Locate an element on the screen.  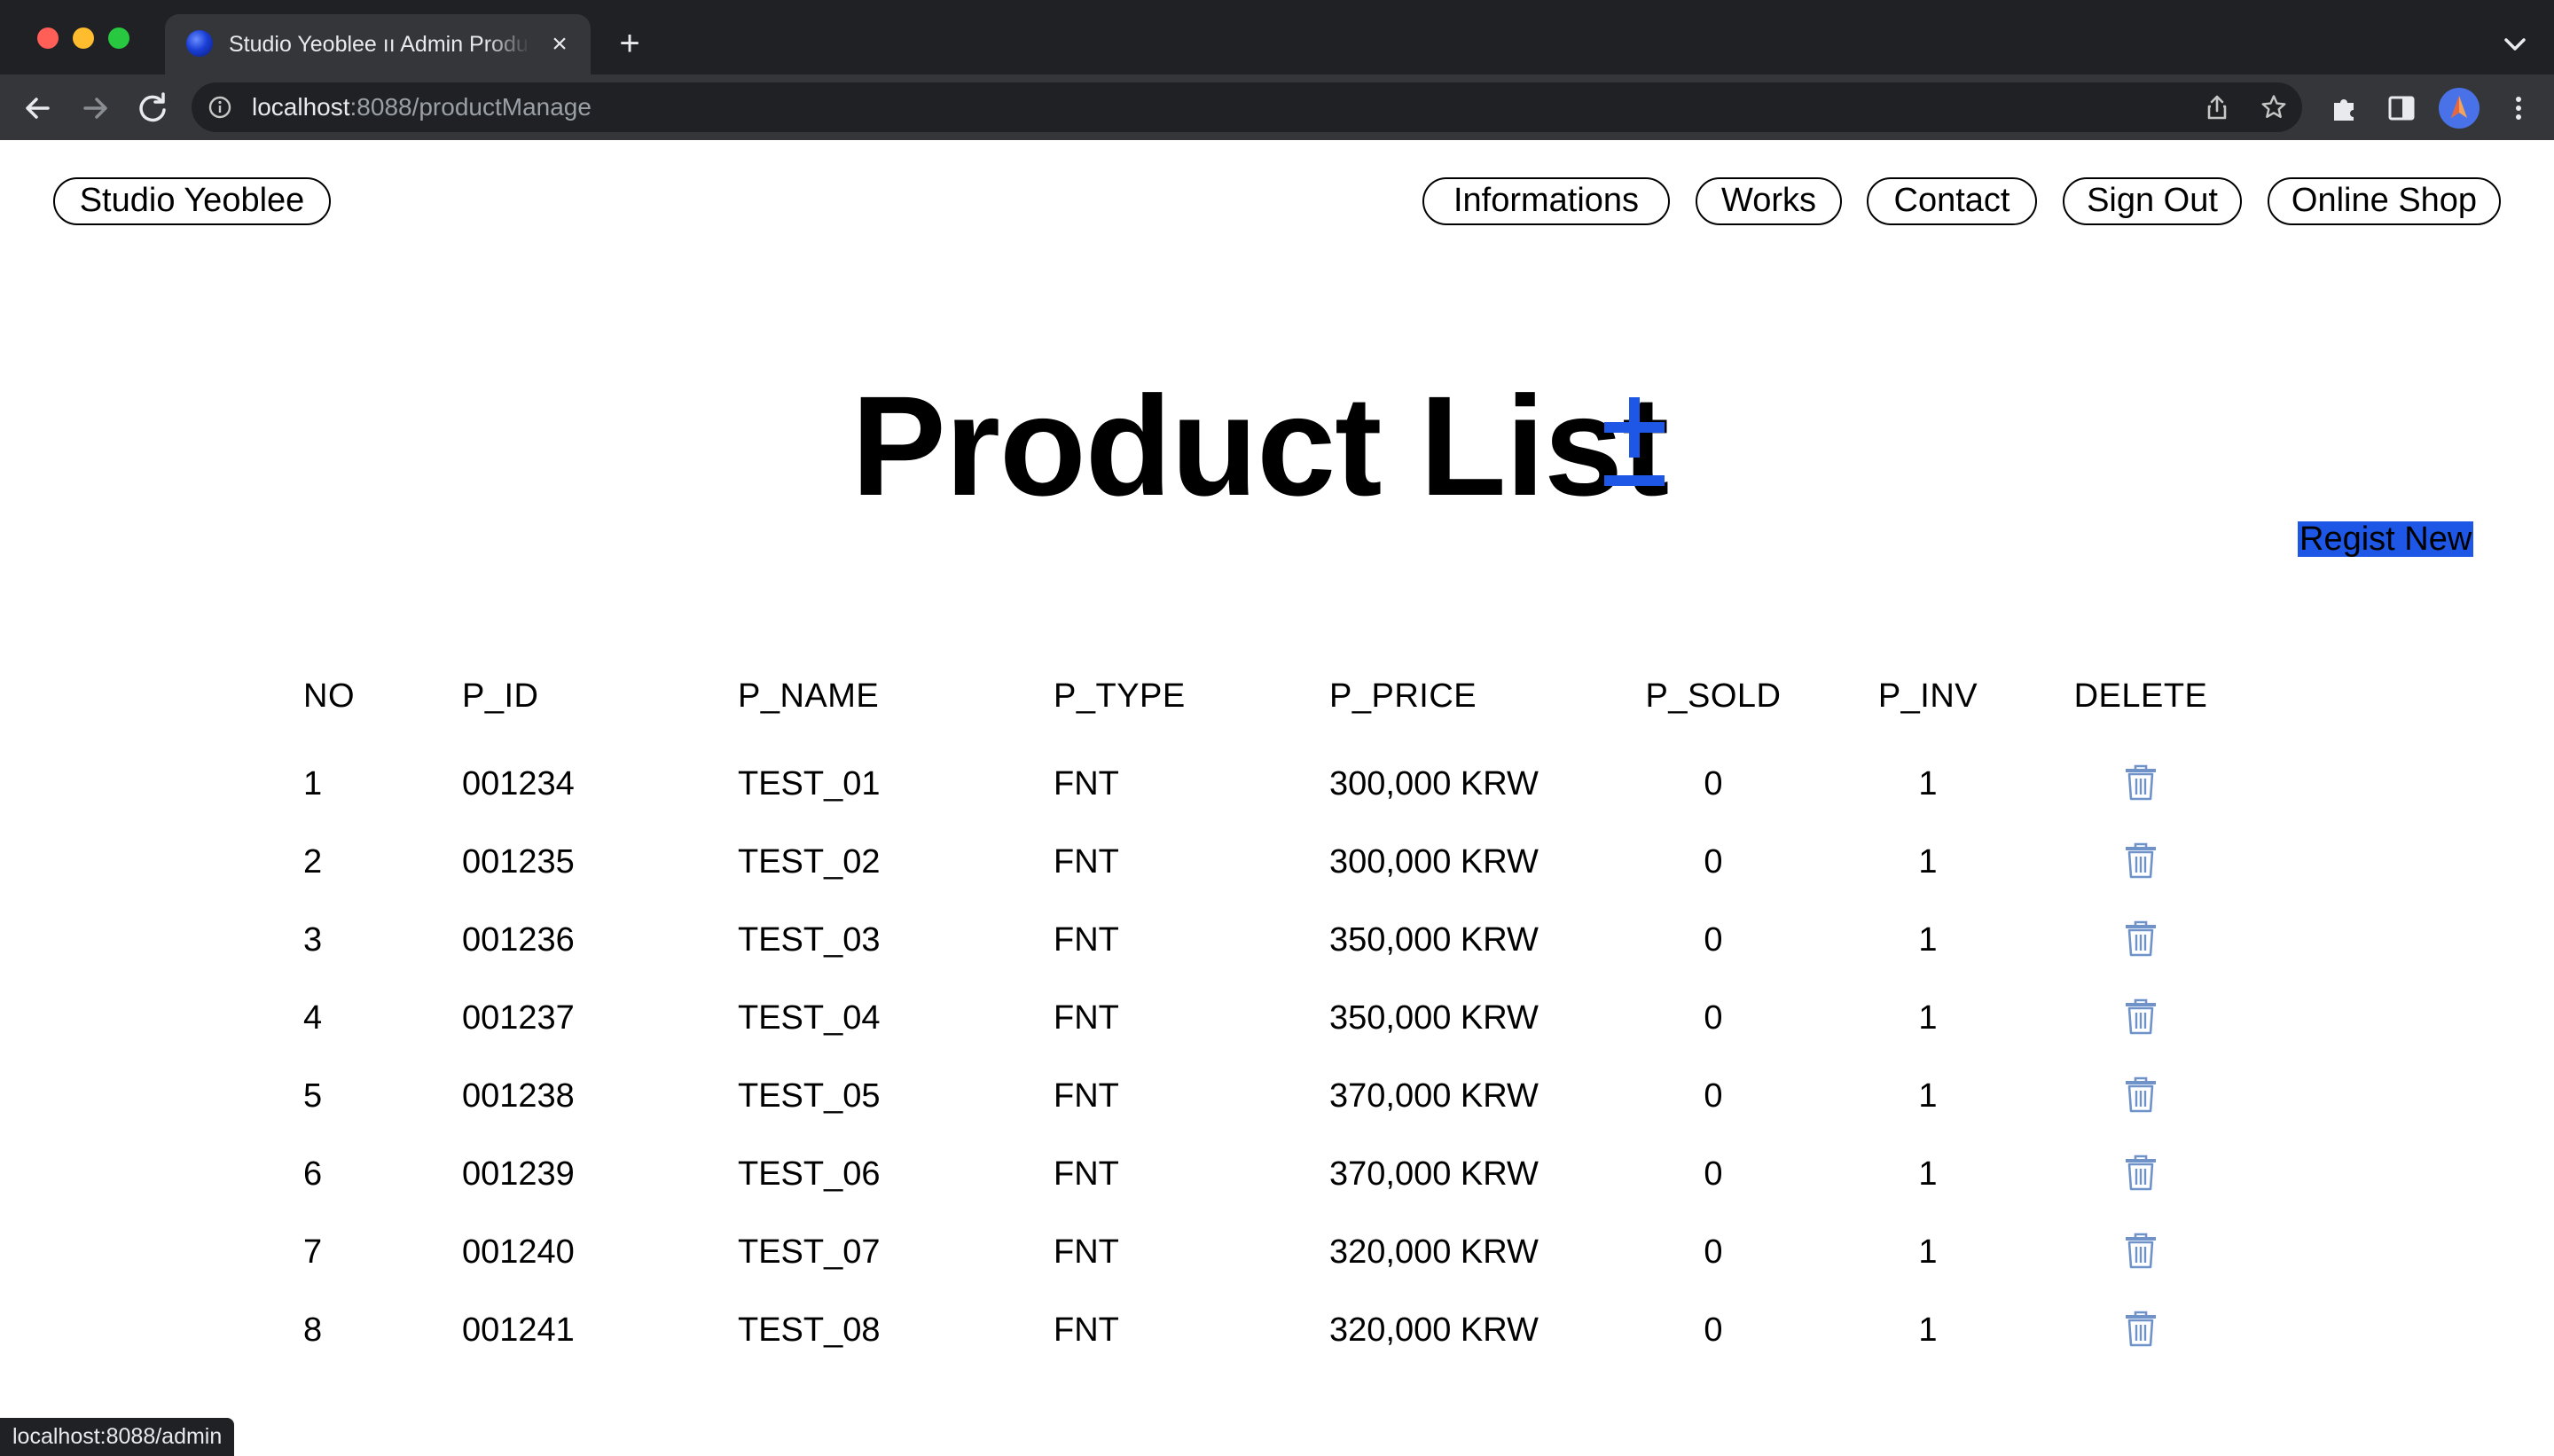
browser-tab-active: Studio Yeoblee ıı Admin Product Manage × is located at coordinates (378, 44).